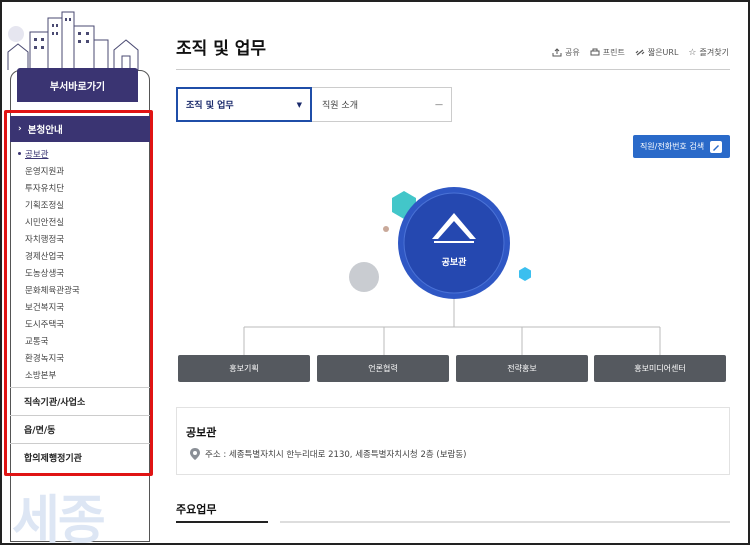 This screenshot has width=750, height=545. Describe the element at coordinates (59, 518) in the screenshot. I see `sejong-watermark: 세종` at that location.